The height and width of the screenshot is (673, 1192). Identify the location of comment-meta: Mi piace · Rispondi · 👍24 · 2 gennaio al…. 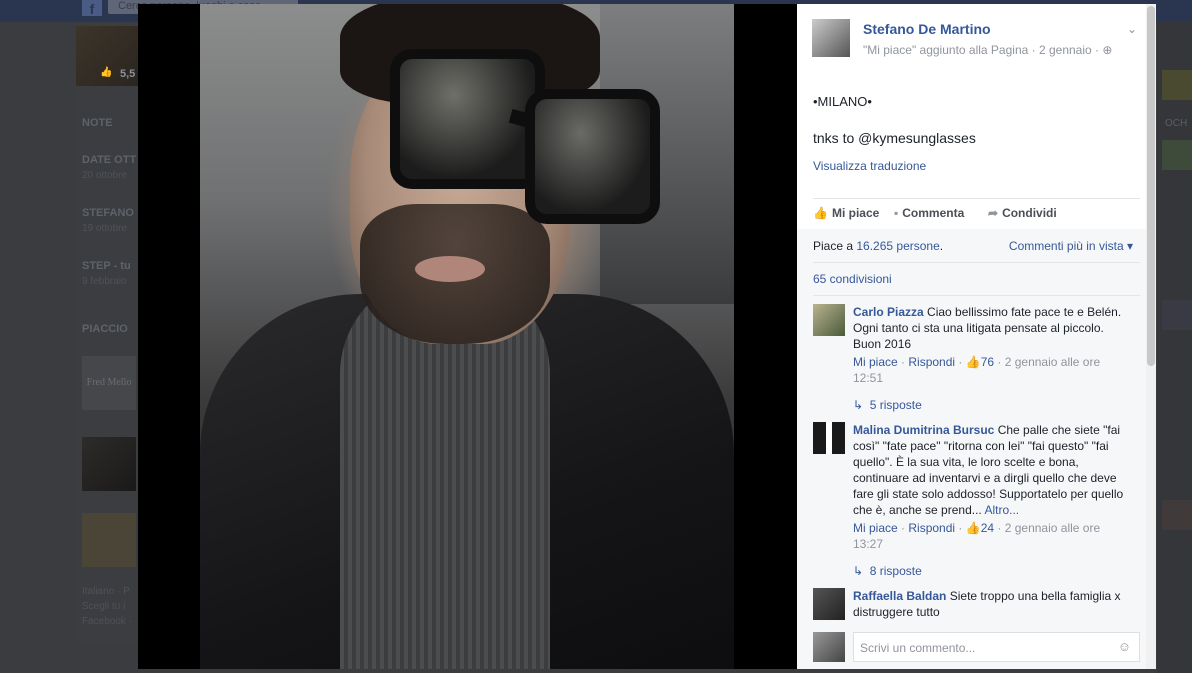
(977, 536).